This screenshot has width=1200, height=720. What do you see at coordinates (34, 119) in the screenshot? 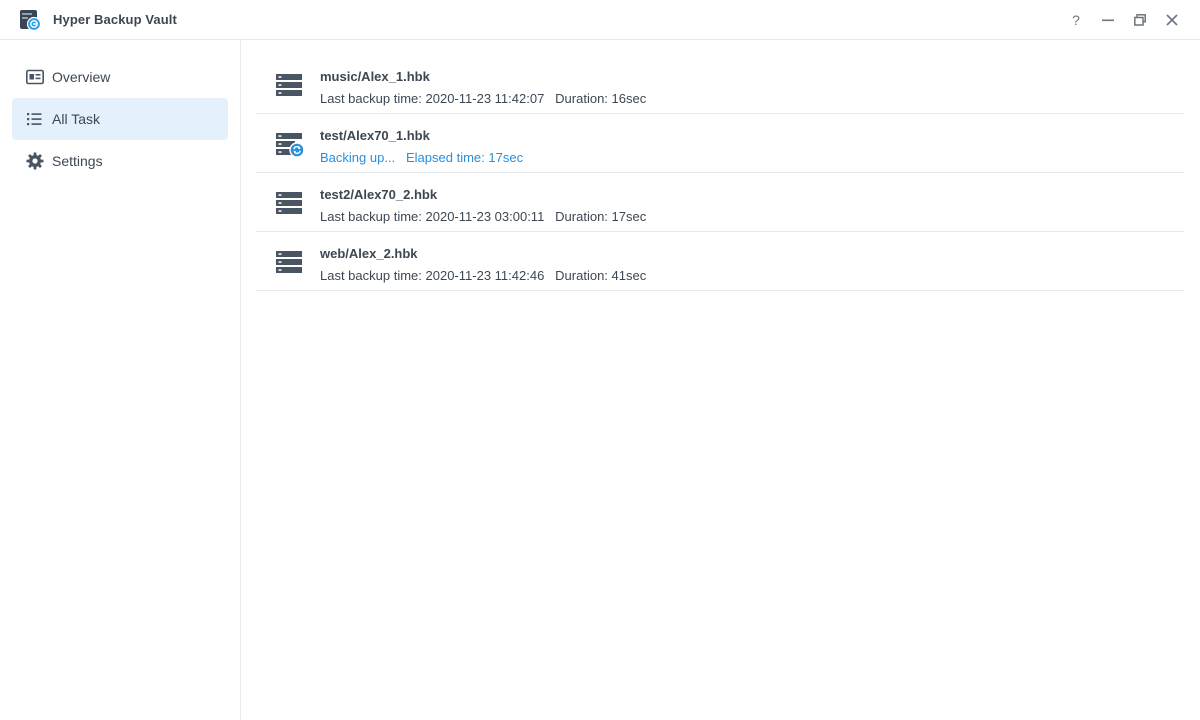
I see `list-icon` at bounding box center [34, 119].